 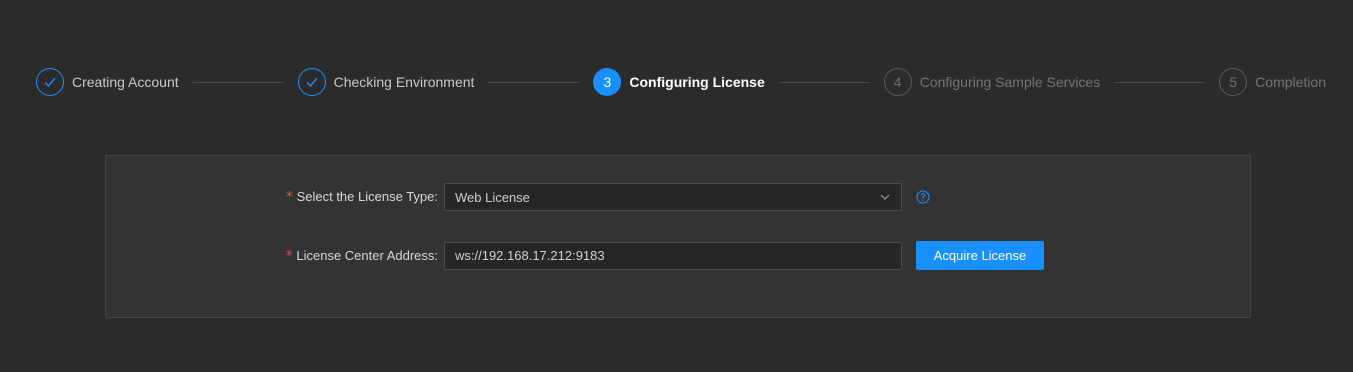 What do you see at coordinates (492, 197) in the screenshot?
I see `license-type-value: Web License` at bounding box center [492, 197].